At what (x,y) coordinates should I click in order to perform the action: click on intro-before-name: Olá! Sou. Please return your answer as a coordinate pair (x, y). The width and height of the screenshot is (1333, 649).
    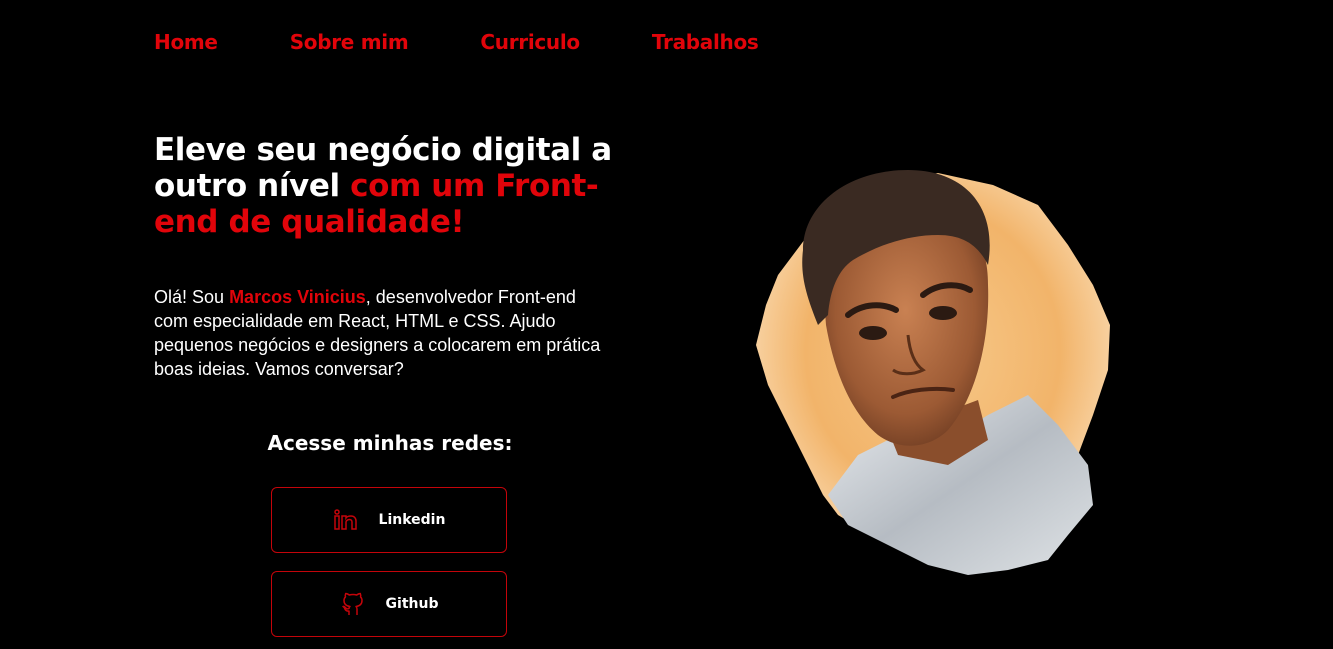
    Looking at the image, I should click on (189, 297).